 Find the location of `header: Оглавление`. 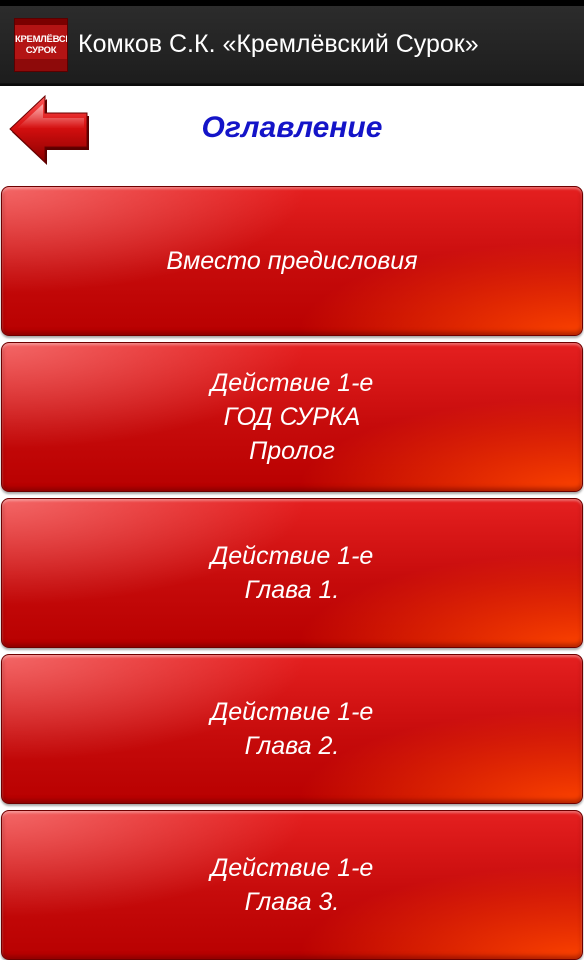

header: Оглавление is located at coordinates (292, 134).